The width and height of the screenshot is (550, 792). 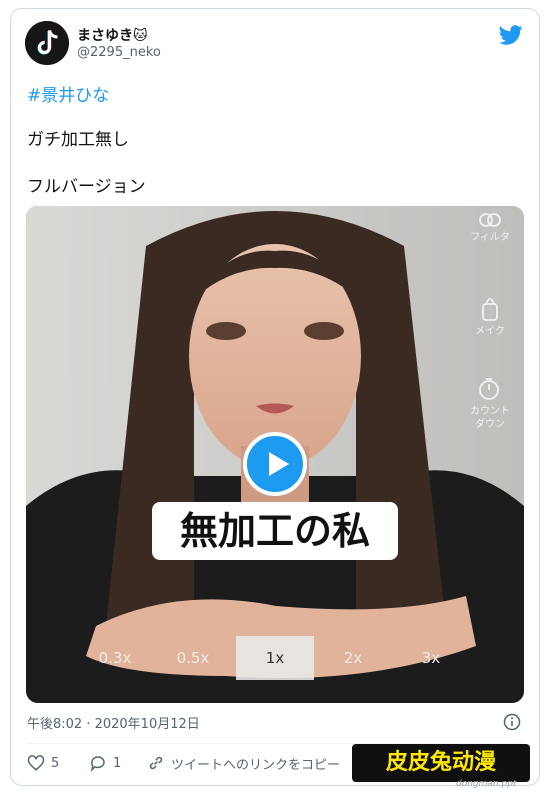 I want to click on filter-tool: フィルタ, so click(x=490, y=228).